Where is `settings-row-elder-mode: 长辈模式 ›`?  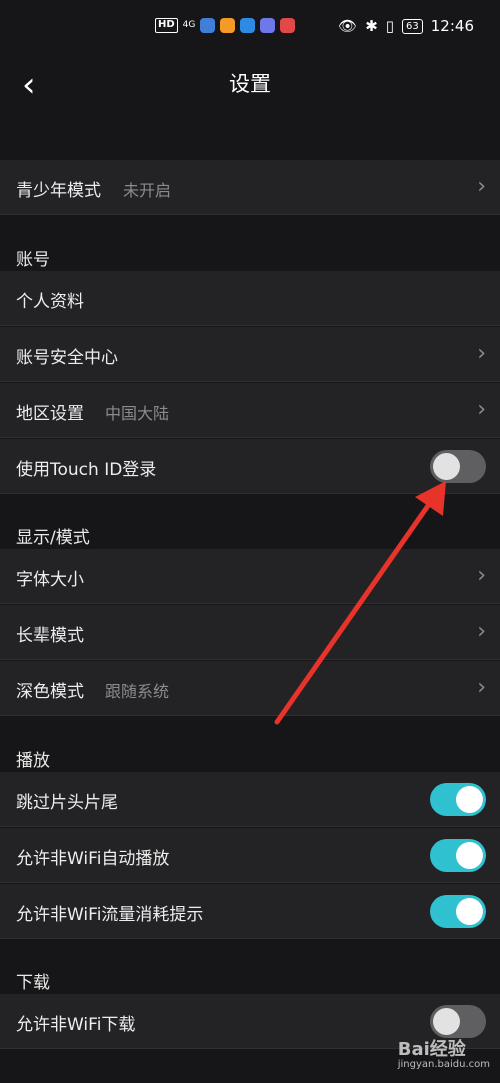 settings-row-elder-mode: 长辈模式 › is located at coordinates (250, 632).